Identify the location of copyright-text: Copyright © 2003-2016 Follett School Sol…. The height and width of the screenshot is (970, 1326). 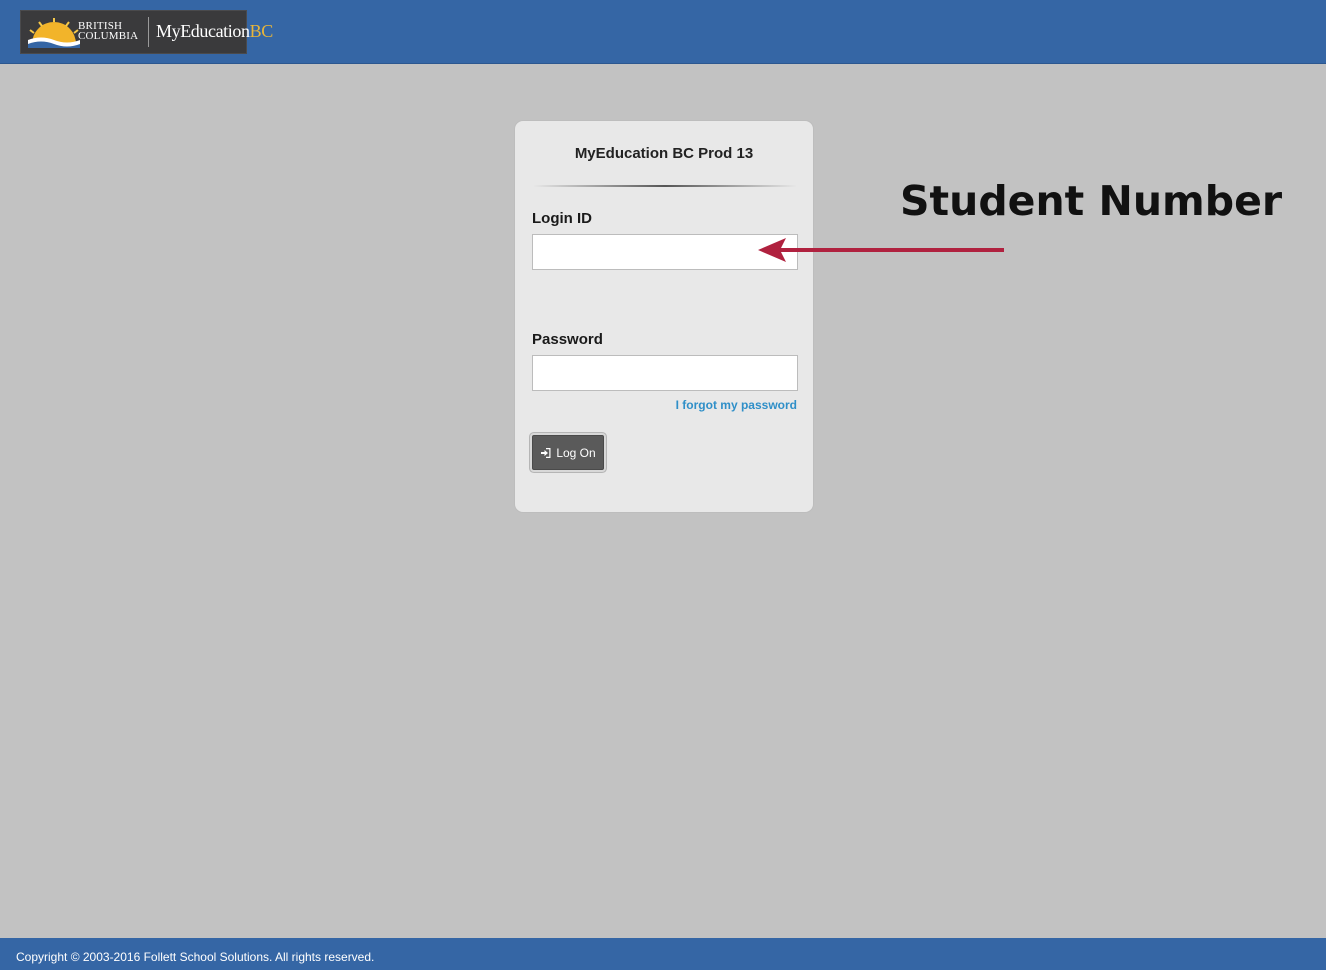
(195, 957).